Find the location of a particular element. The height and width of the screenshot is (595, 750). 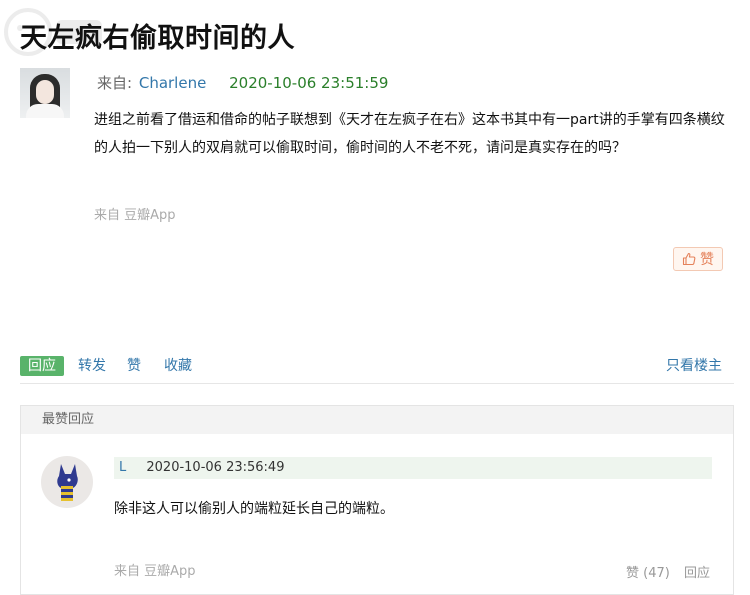

thumbs-up-icon is located at coordinates (689, 259).